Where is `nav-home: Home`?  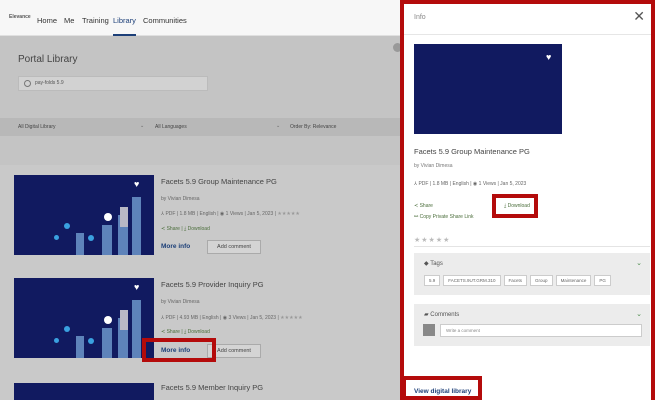 nav-home: Home is located at coordinates (47, 20).